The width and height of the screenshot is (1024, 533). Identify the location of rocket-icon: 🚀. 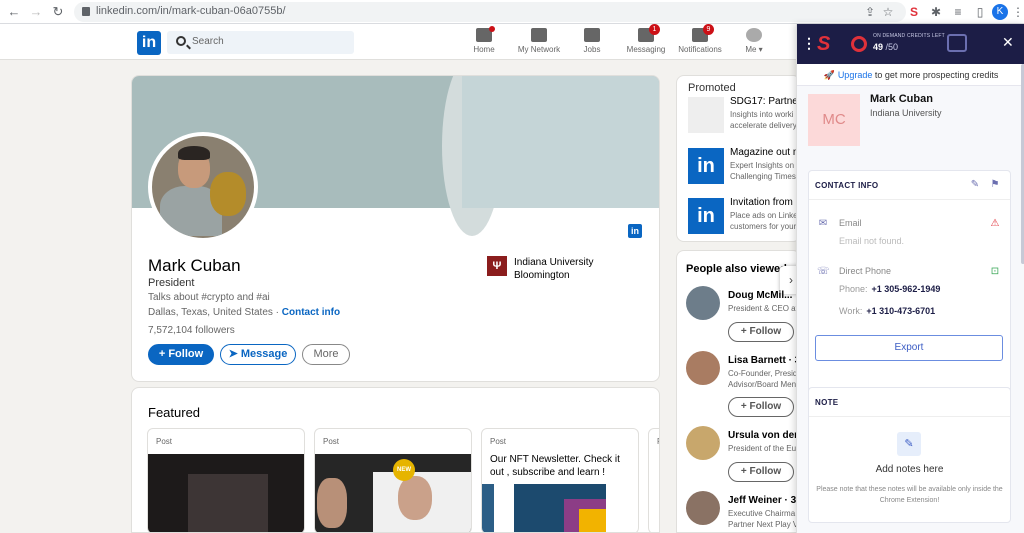
(829, 75).